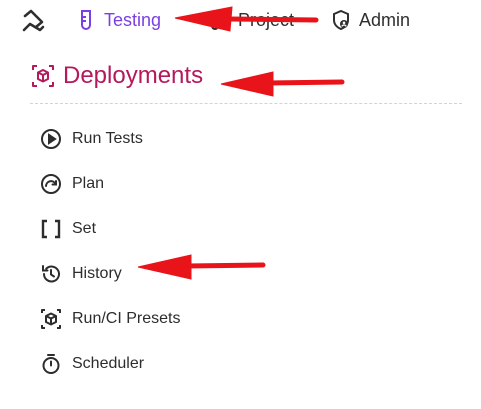 This screenshot has height=409, width=481. I want to click on section-title: Deployments, so click(117, 76).